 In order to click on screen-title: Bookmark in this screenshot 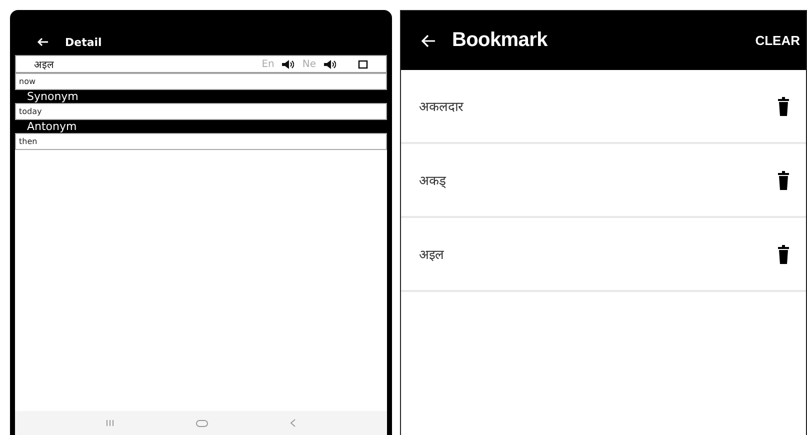, I will do `click(500, 40)`.